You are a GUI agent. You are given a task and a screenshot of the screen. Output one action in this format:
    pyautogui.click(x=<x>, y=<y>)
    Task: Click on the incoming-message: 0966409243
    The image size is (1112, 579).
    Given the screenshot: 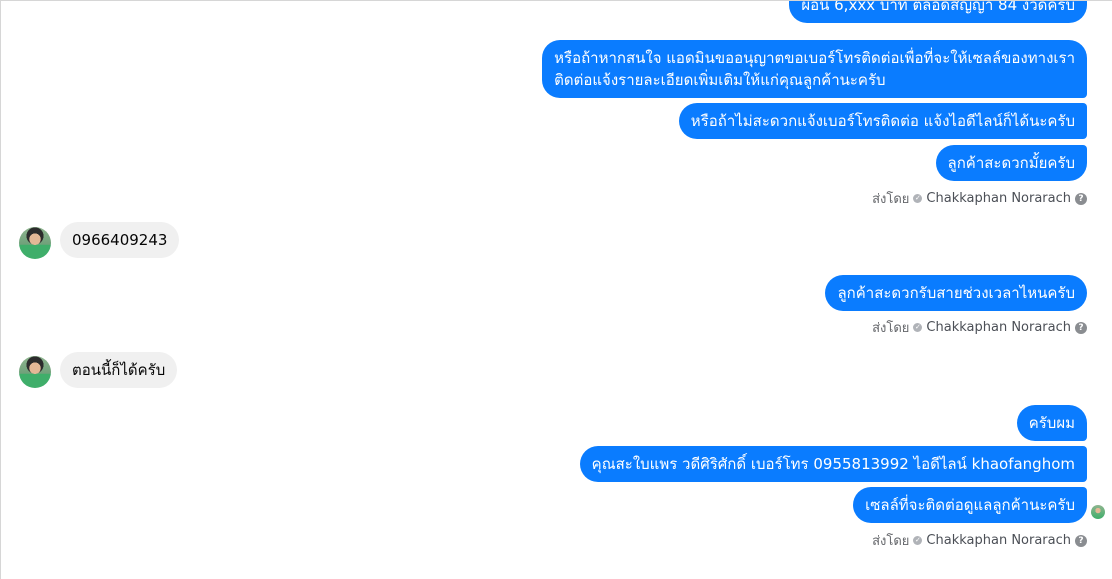 What is the action you would take?
    pyautogui.click(x=120, y=240)
    